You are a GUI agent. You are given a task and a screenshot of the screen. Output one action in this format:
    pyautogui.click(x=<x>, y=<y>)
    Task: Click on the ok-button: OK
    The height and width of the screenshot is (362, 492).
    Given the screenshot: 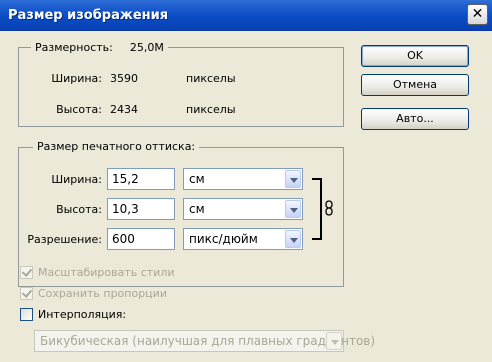 What is the action you would take?
    pyautogui.click(x=415, y=56)
    